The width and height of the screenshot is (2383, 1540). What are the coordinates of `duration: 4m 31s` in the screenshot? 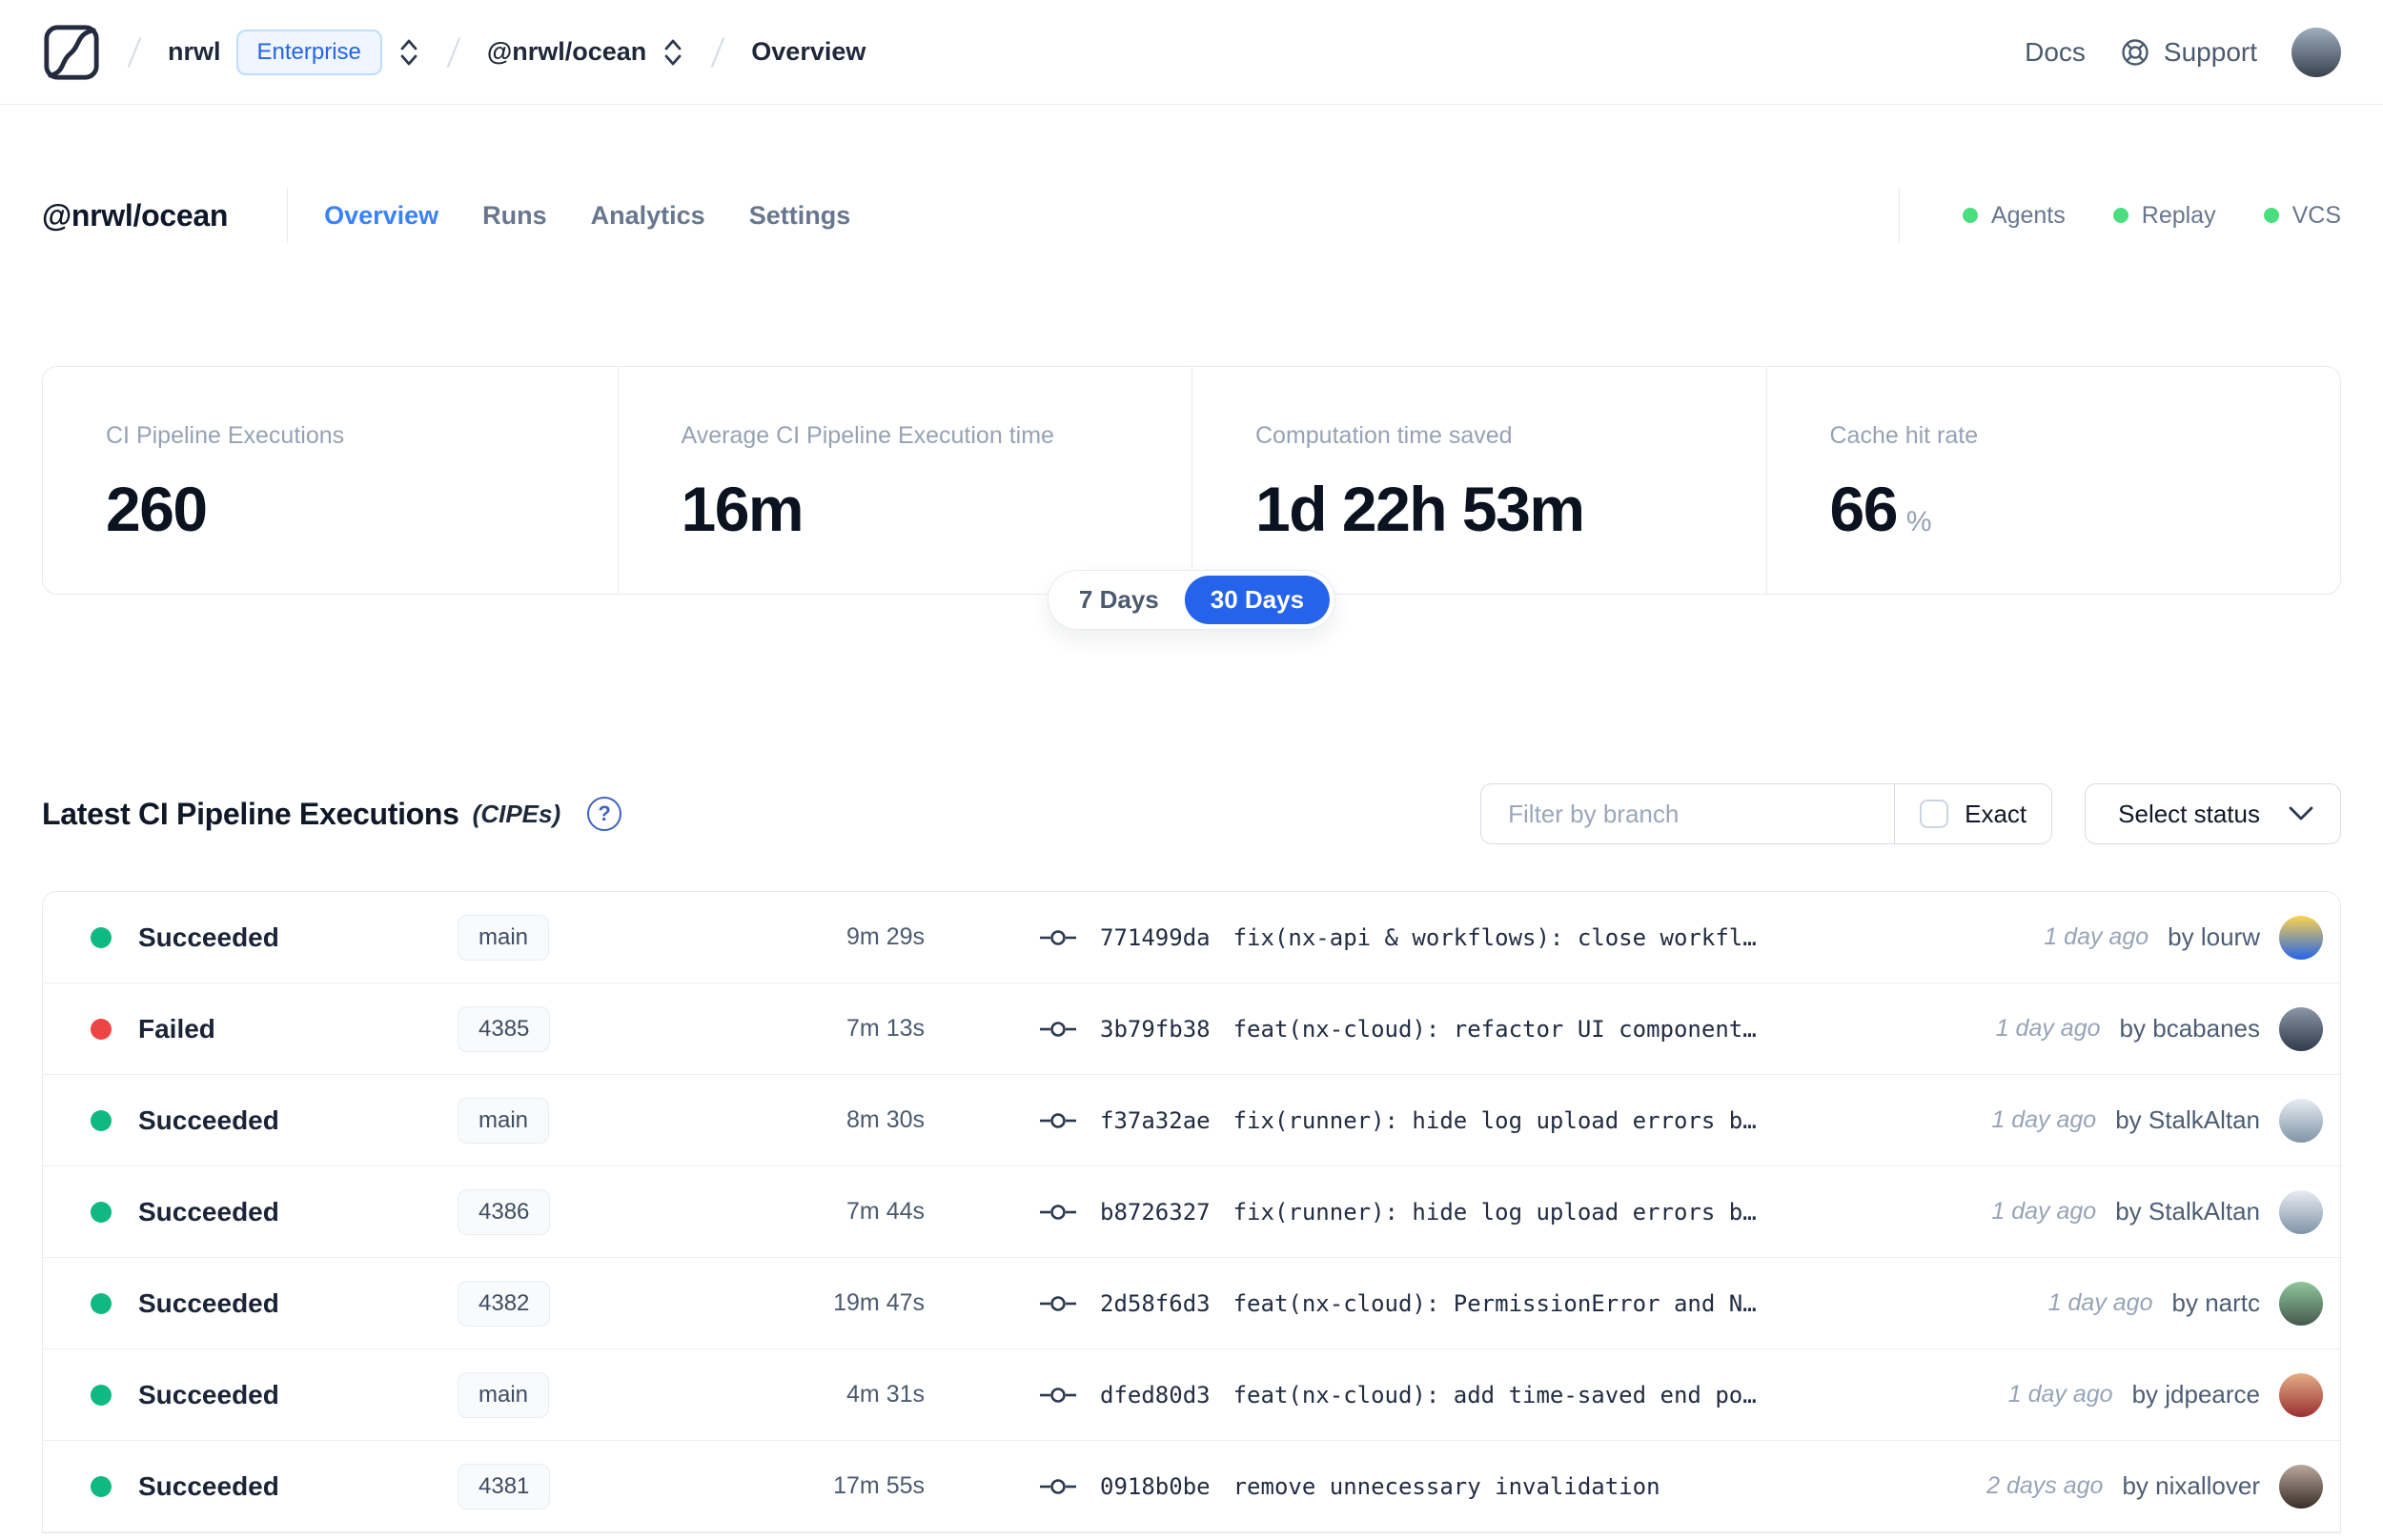 It's located at (885, 1394).